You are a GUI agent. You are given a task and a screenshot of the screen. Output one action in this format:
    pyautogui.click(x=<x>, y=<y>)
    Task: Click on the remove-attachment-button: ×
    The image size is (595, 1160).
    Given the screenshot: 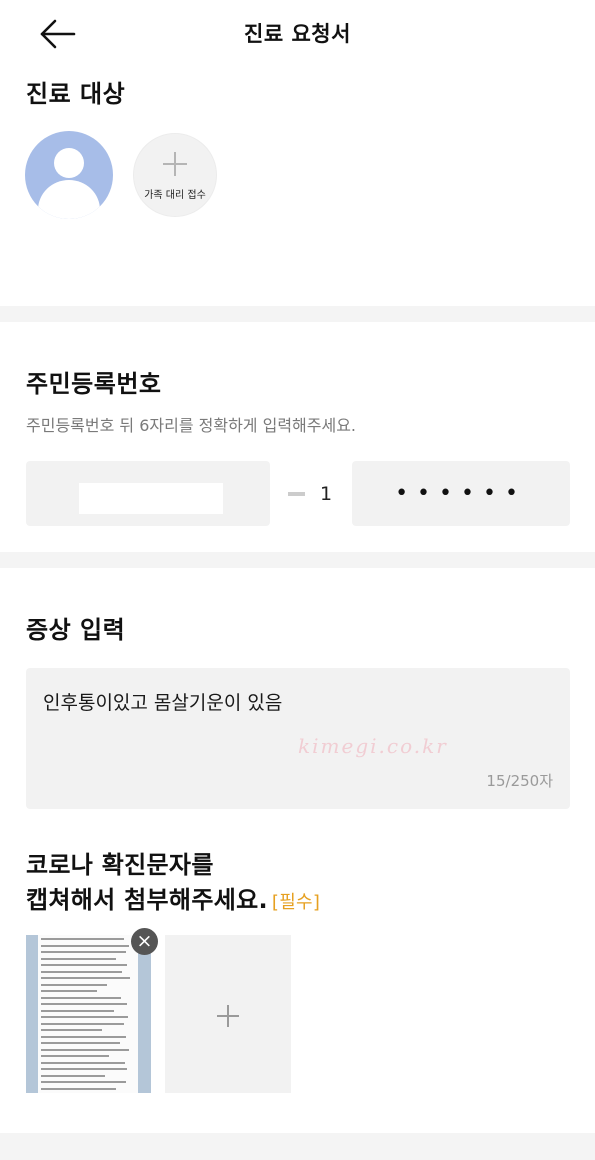 What is the action you would take?
    pyautogui.click(x=144, y=941)
    